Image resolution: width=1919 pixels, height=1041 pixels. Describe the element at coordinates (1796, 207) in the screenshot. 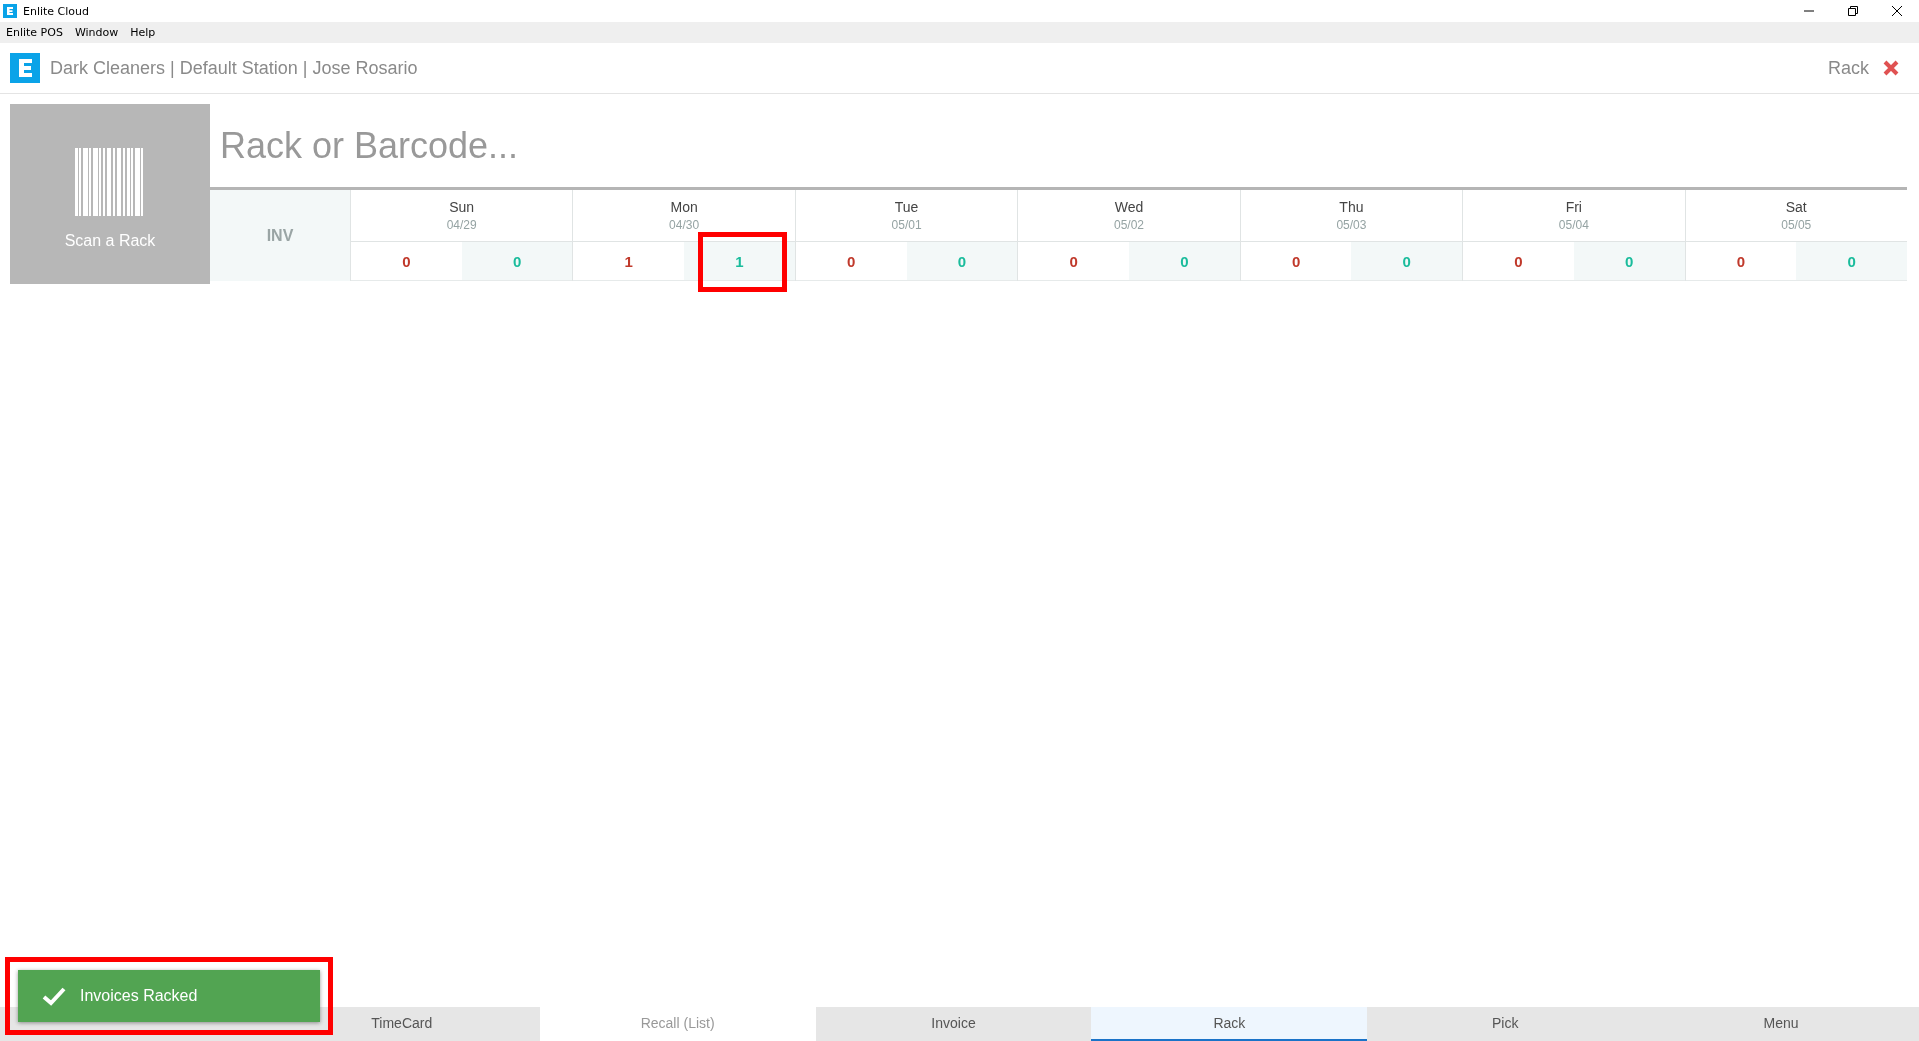

I see `day-name: Sat` at that location.